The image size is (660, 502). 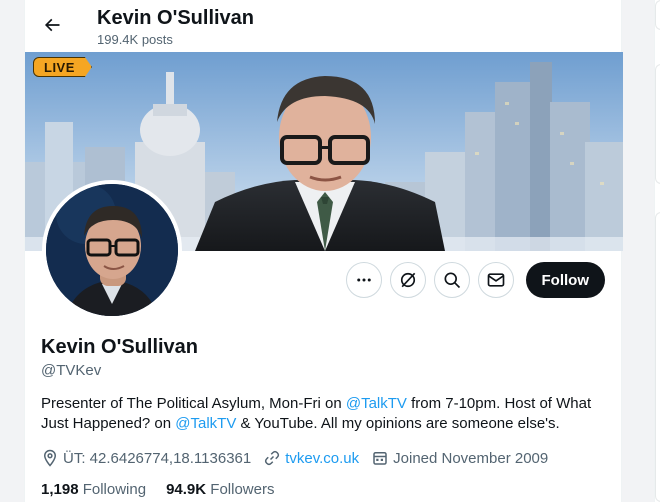 I want to click on more-icon, so click(x=363, y=280).